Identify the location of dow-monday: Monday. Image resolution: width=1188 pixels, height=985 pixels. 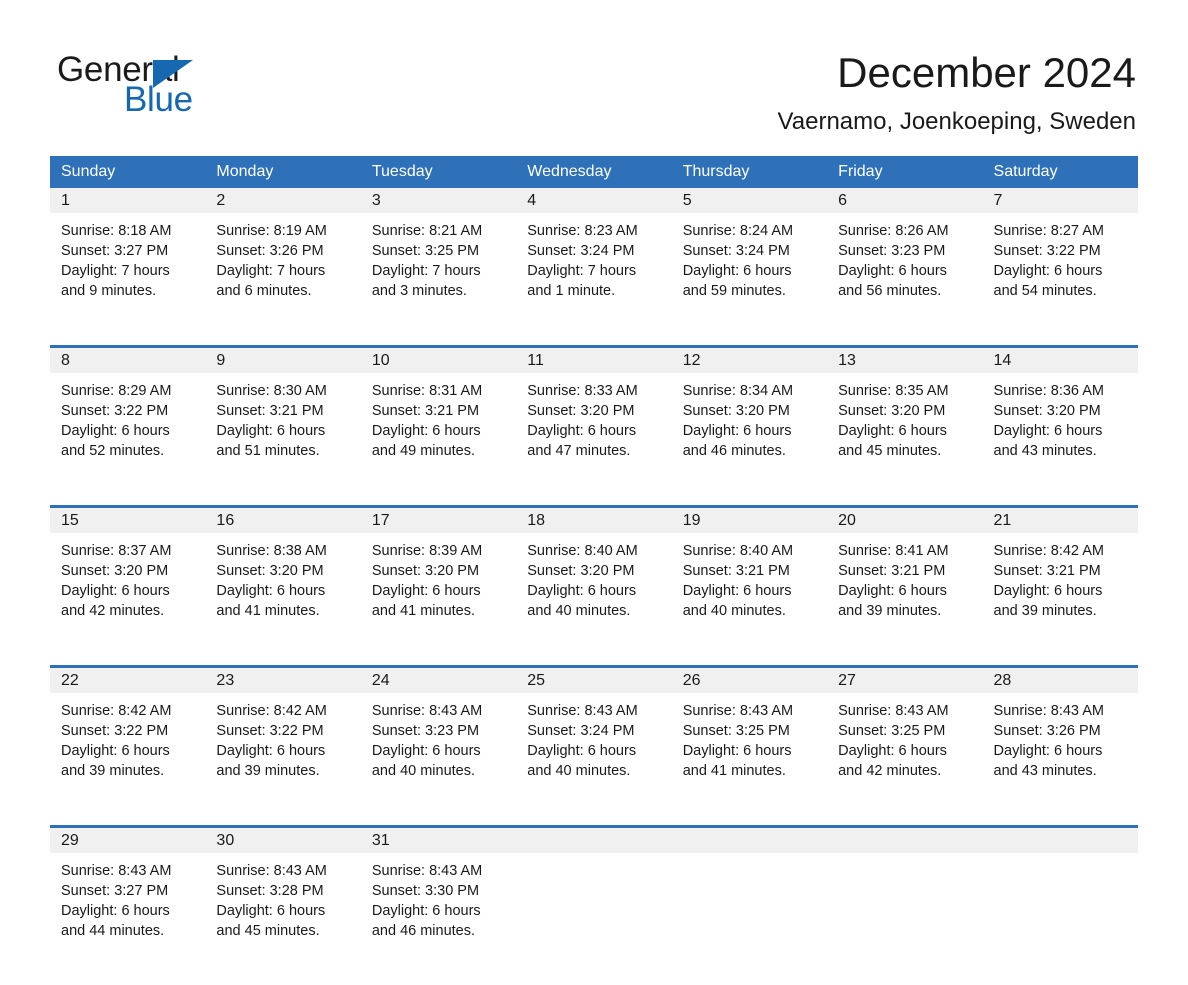
(245, 171).